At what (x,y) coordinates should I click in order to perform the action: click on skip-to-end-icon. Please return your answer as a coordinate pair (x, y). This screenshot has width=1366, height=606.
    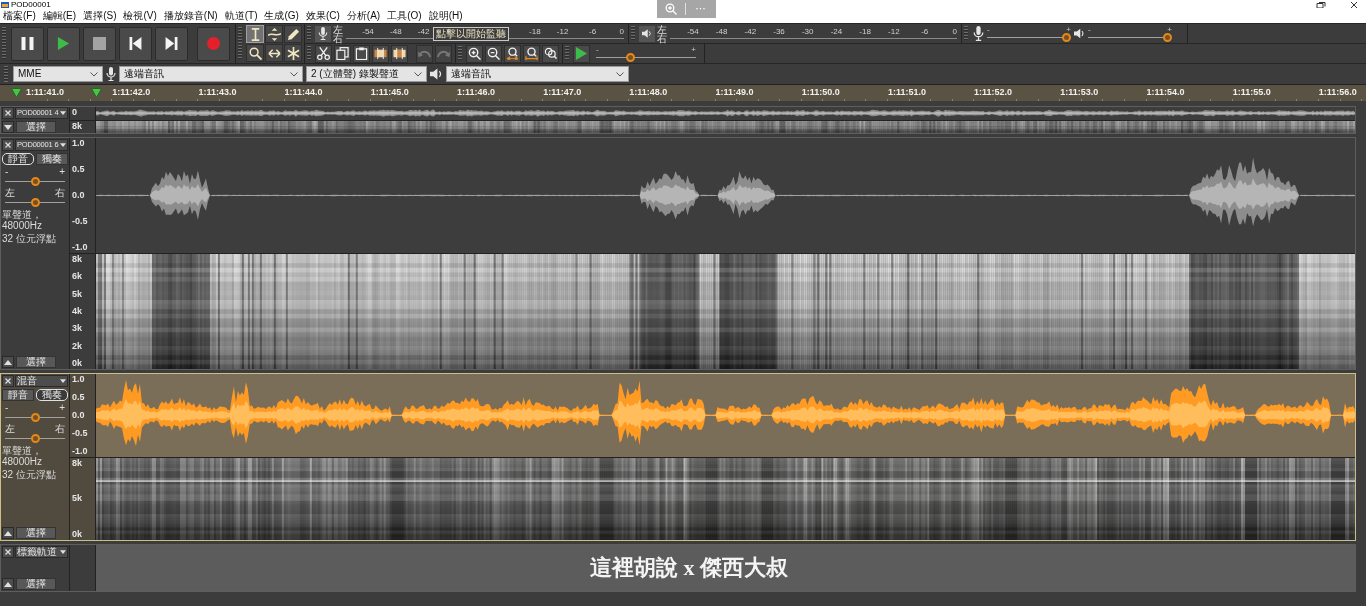
    Looking at the image, I should click on (171, 43).